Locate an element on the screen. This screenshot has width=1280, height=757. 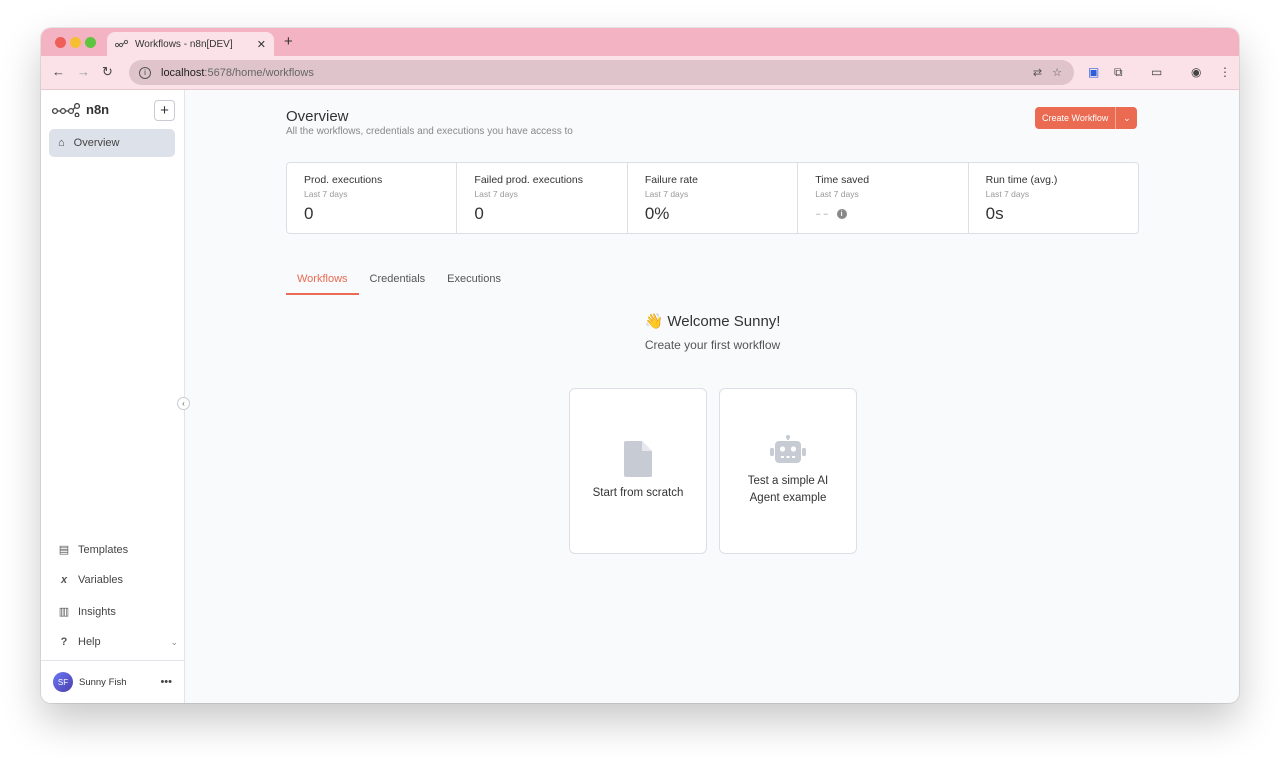
sidebar-item-templates: ▤ Templates is located at coordinates (118, 550).